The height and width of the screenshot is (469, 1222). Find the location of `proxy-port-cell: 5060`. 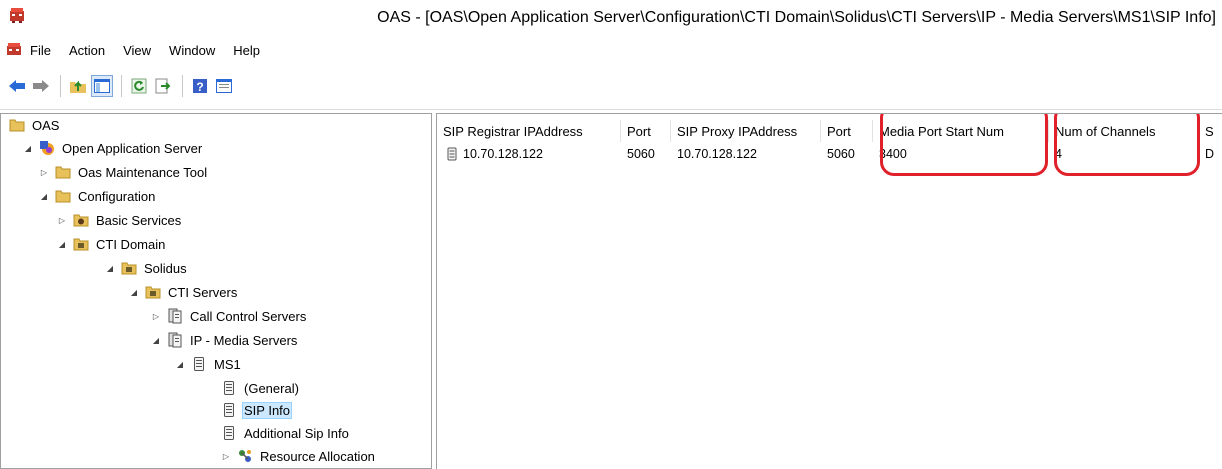

proxy-port-cell: 5060 is located at coordinates (841, 154).